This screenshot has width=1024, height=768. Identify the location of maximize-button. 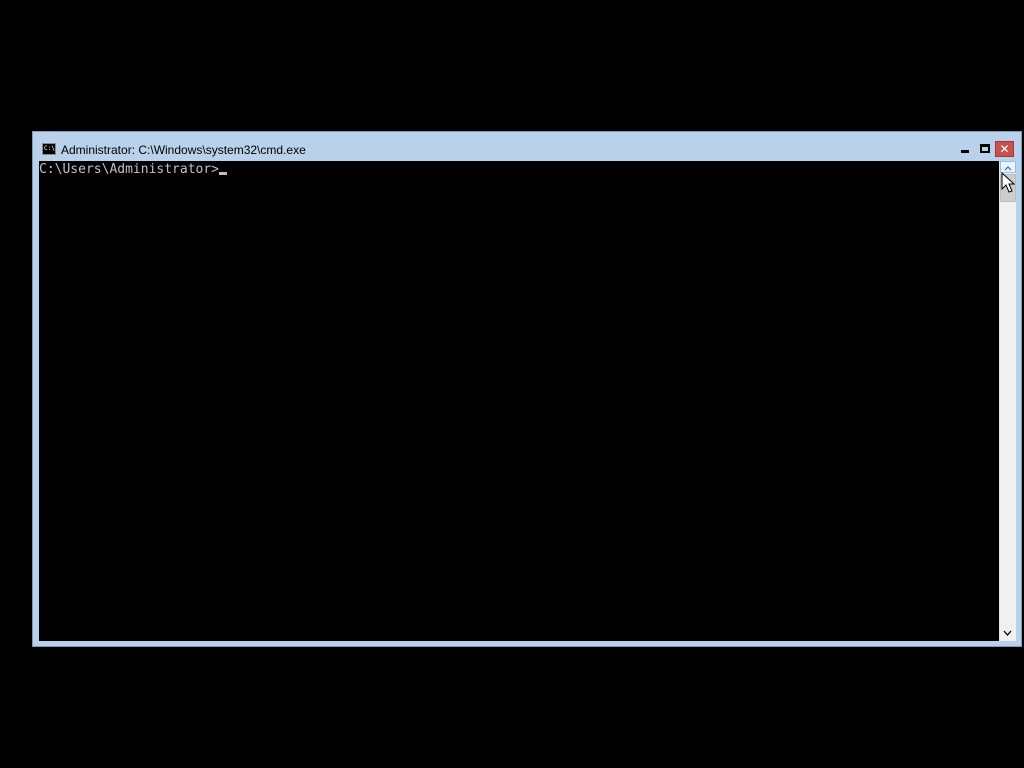
(985, 149).